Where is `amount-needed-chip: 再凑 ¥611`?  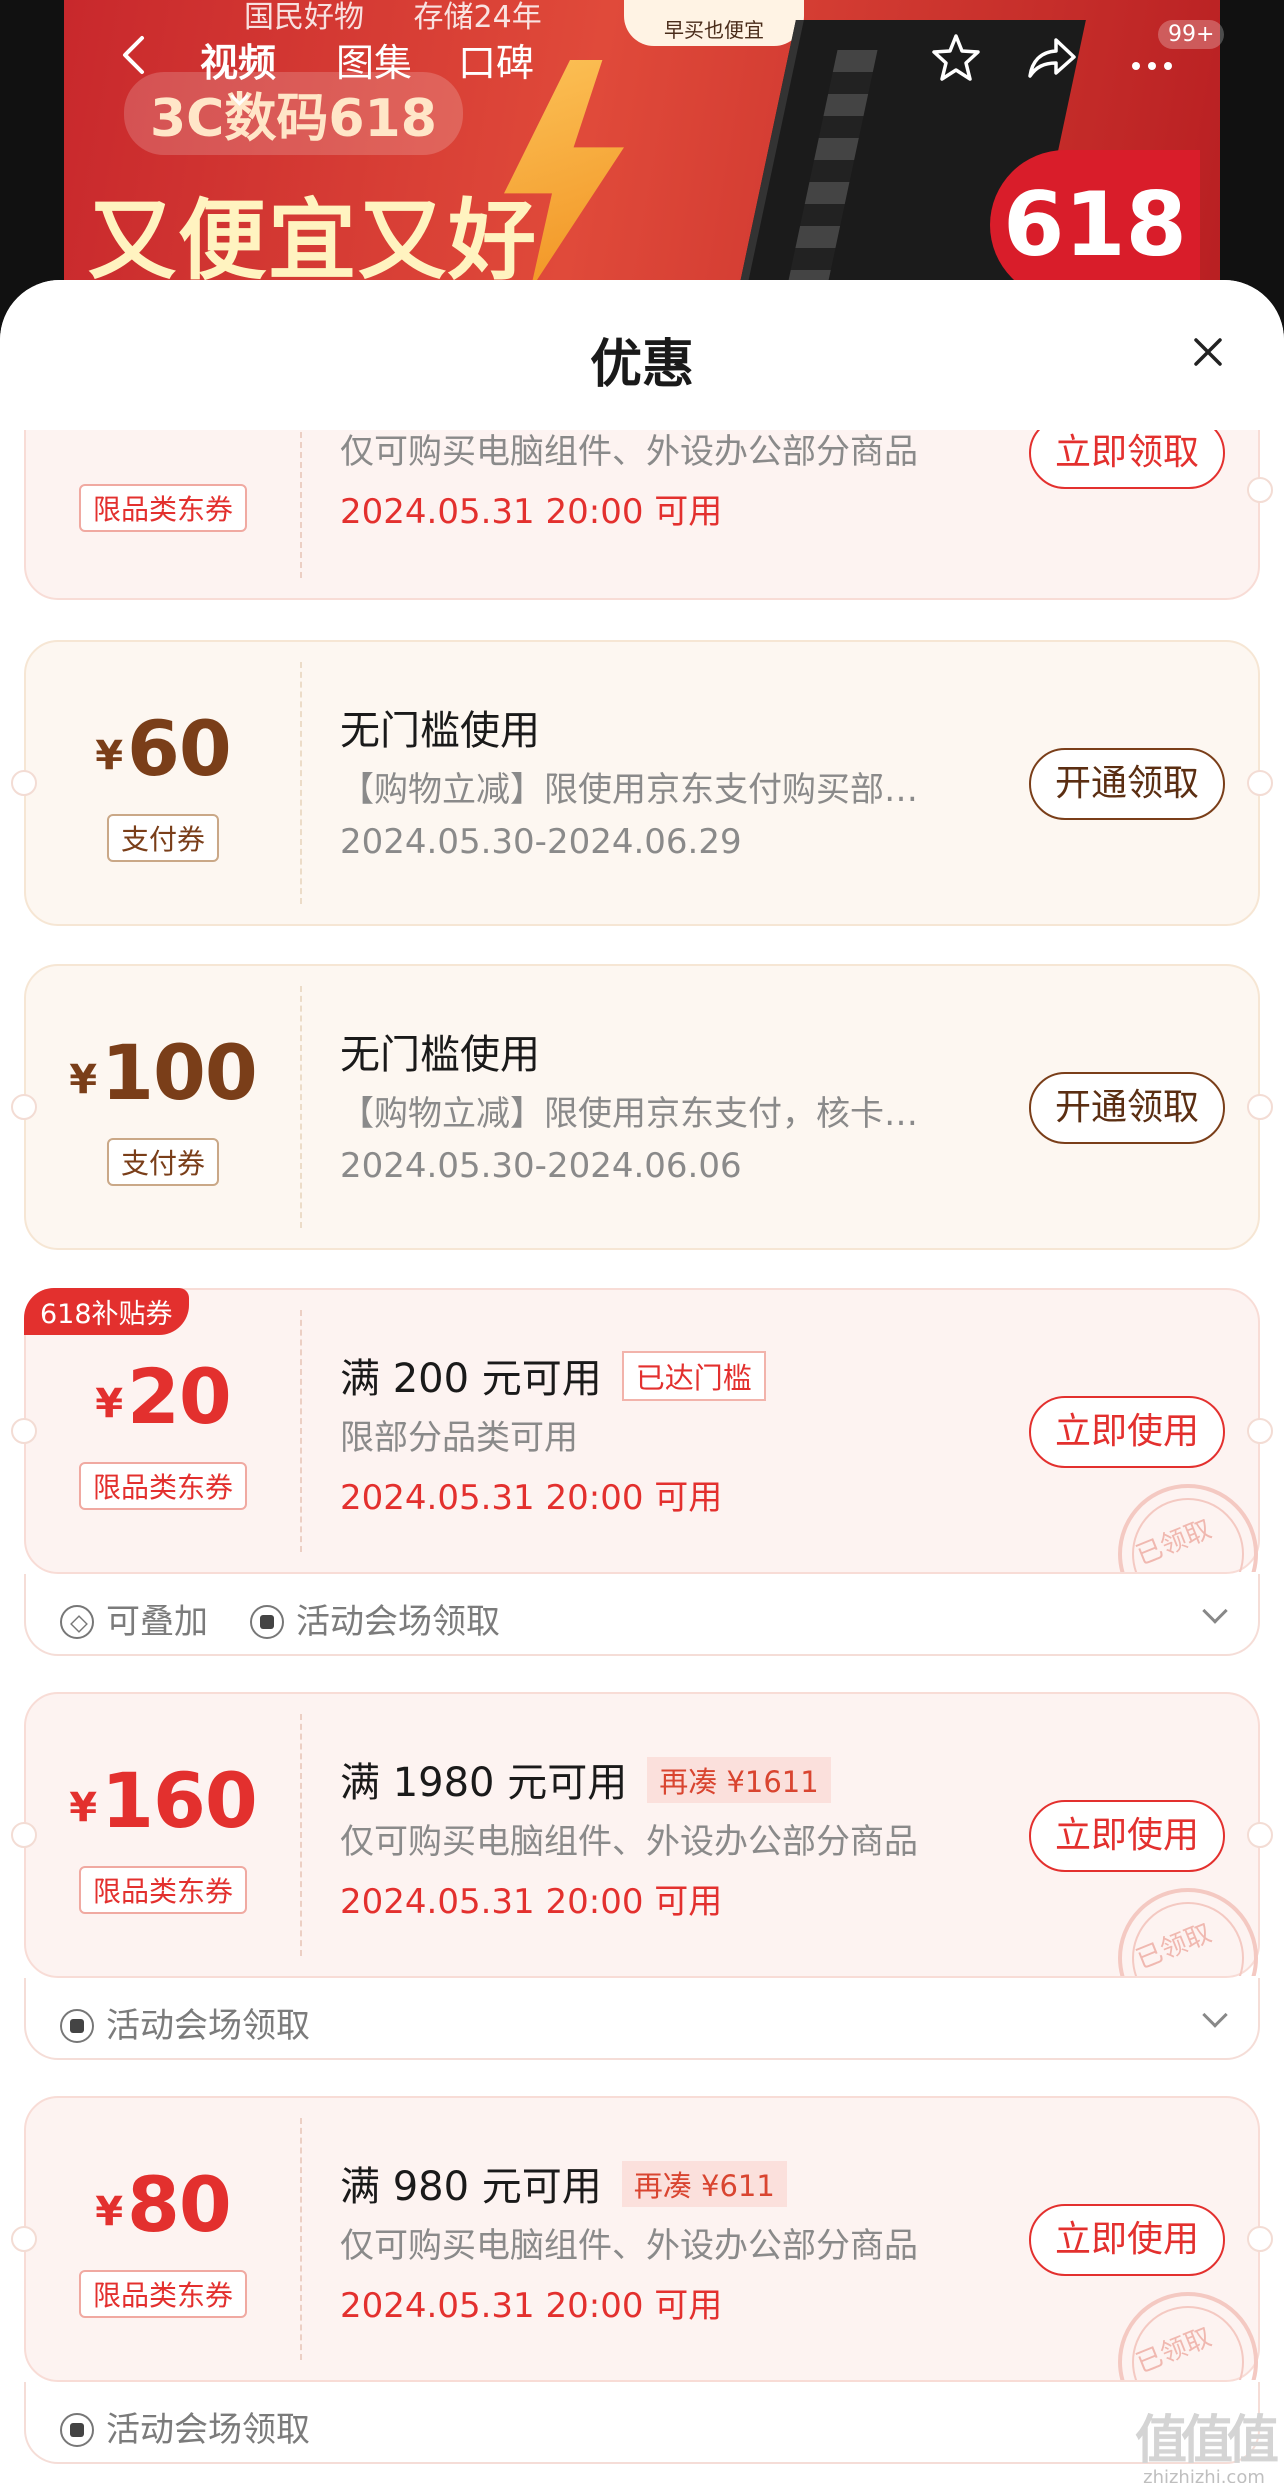 amount-needed-chip: 再凑 ¥611 is located at coordinates (704, 2184).